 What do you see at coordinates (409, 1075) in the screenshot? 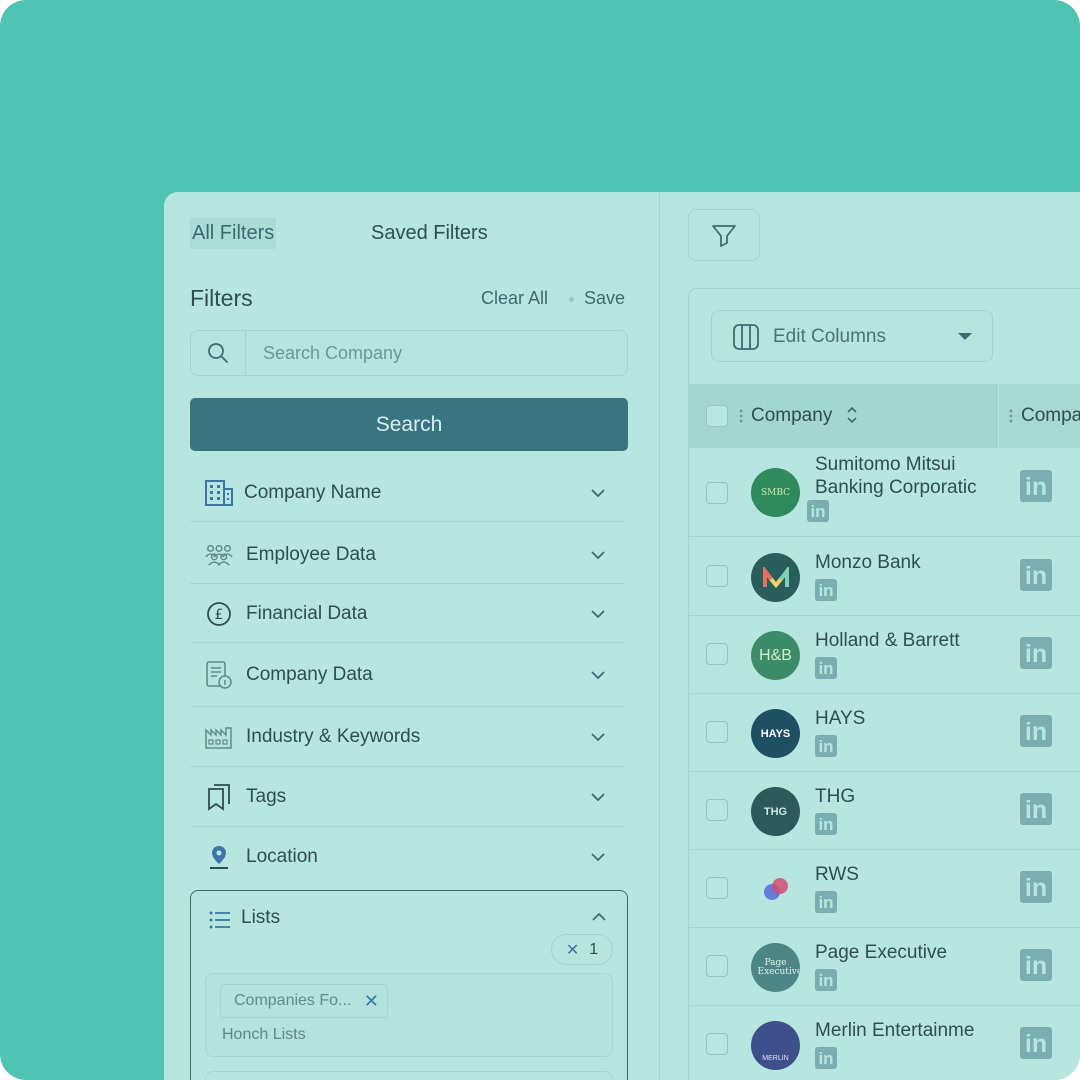
I see `lists-secondary-box` at bounding box center [409, 1075].